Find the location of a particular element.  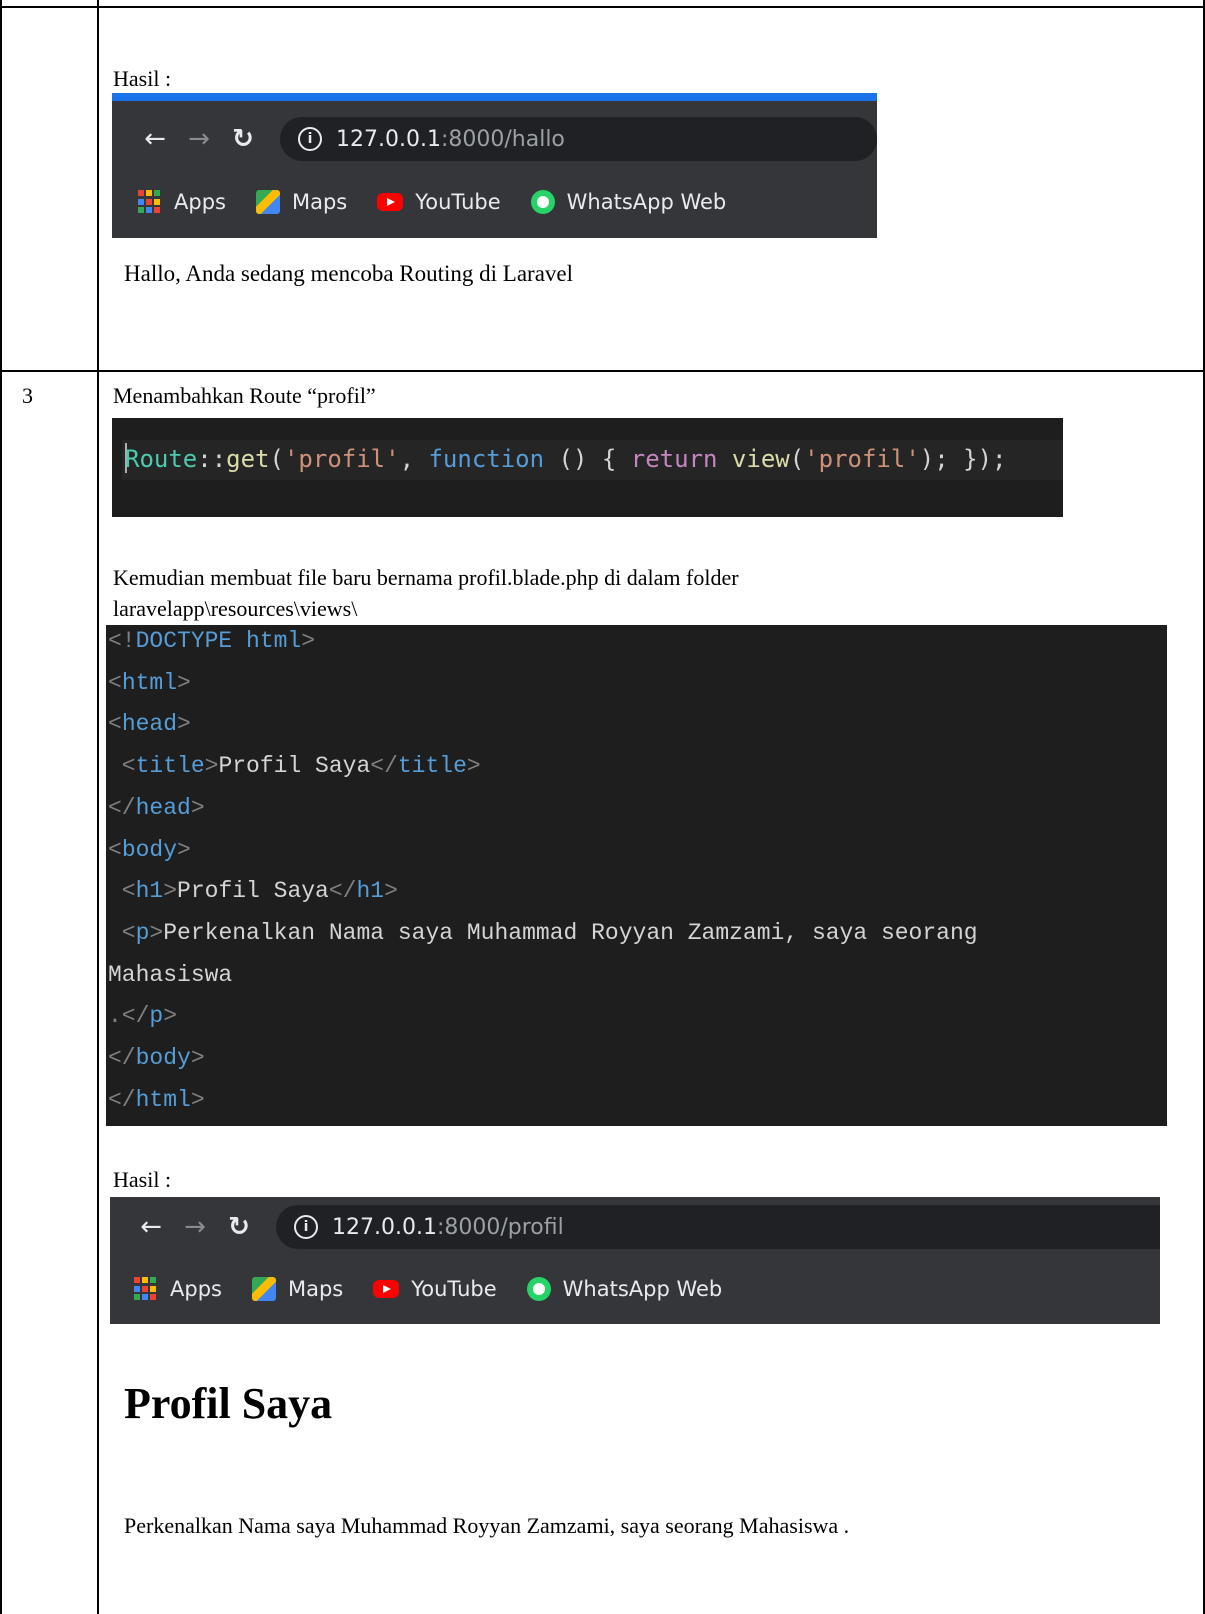

code-line: <html> is located at coordinates (149, 682).